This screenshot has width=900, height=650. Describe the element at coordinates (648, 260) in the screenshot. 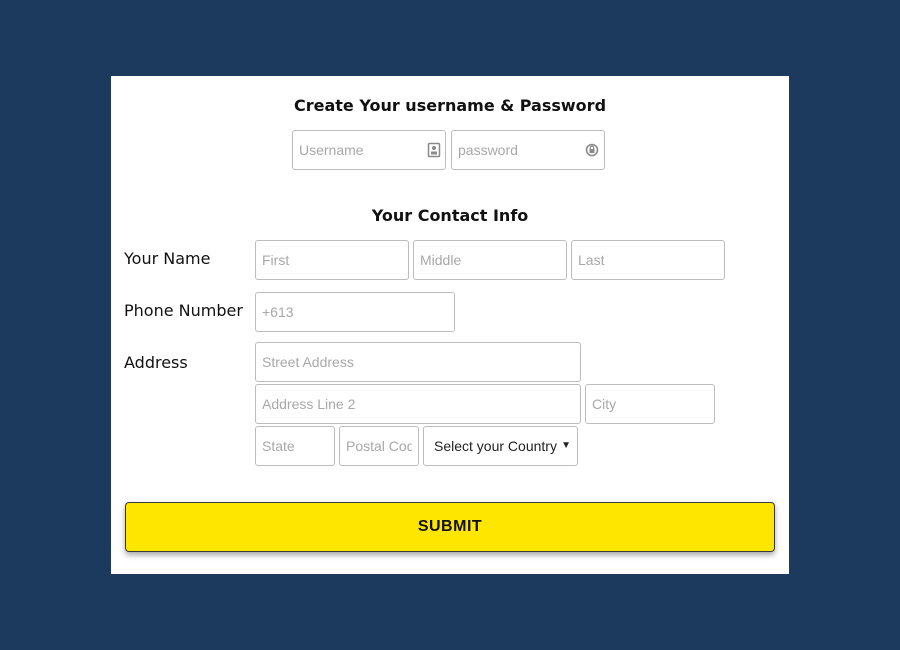

I see `last-name-input` at that location.